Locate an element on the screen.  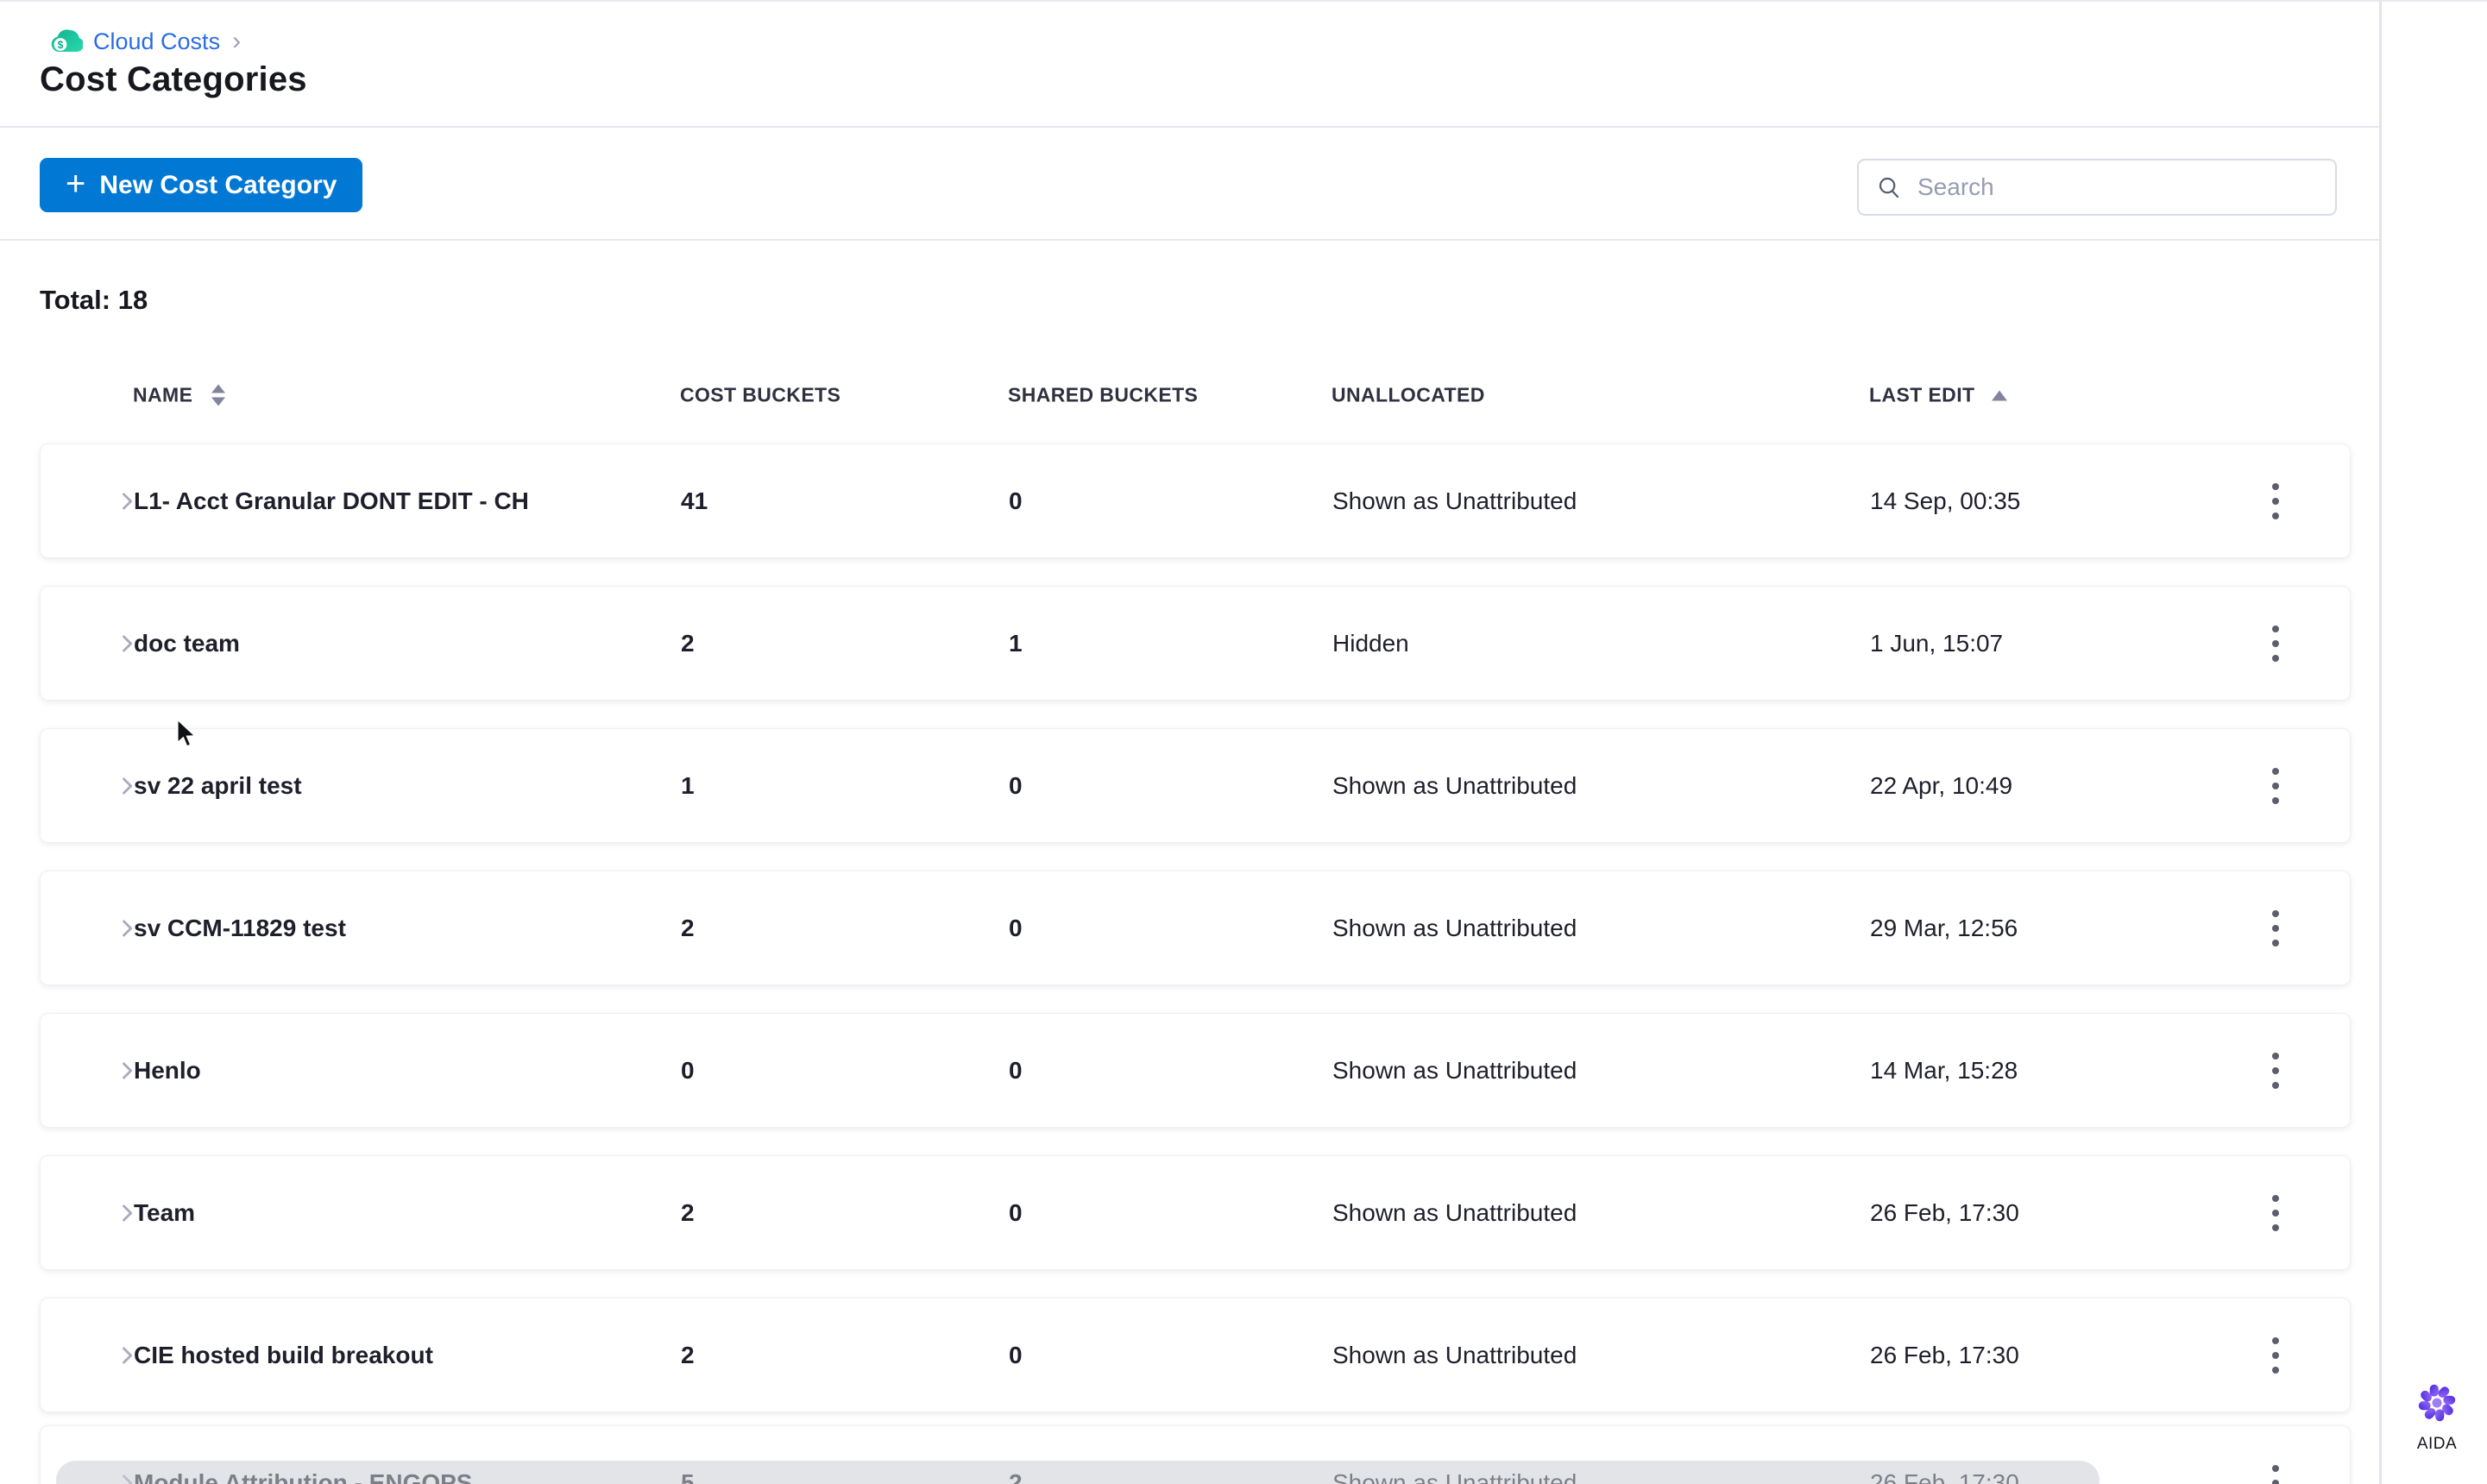
cloud-costs-icon: $ is located at coordinates (66, 42).